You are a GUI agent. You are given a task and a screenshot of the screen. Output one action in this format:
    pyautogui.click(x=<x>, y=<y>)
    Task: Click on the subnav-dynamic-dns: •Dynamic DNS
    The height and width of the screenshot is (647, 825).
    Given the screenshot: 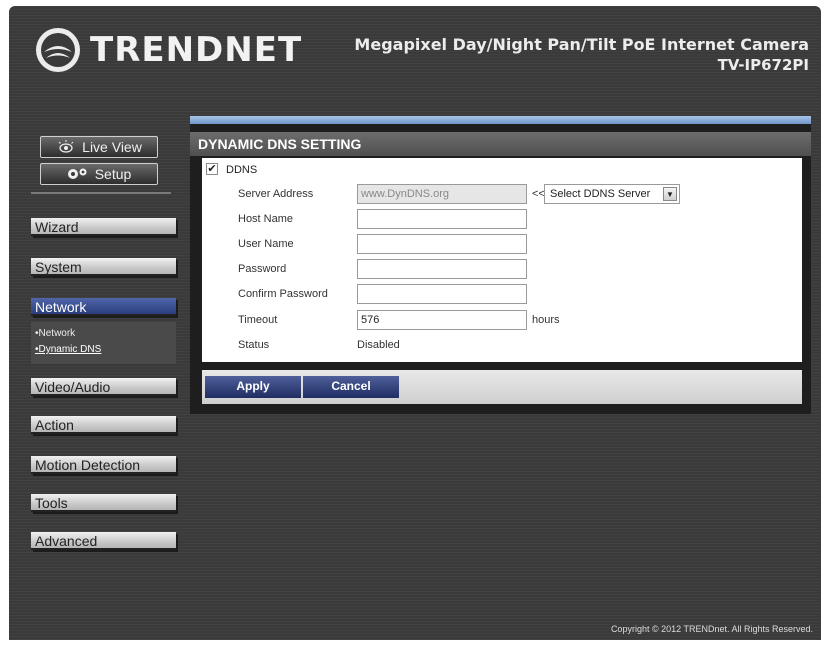 What is the action you would take?
    pyautogui.click(x=105, y=350)
    